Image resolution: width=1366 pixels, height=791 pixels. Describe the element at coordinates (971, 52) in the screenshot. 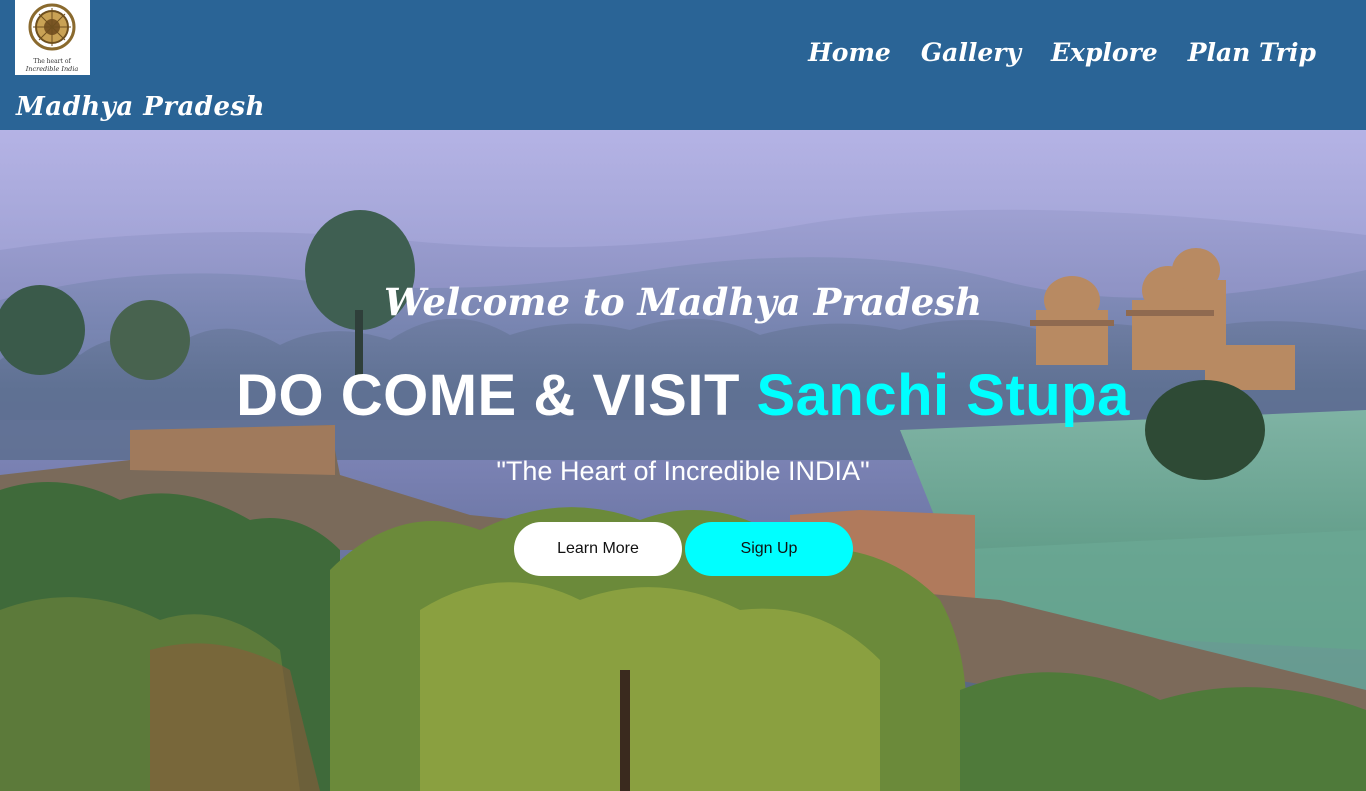

I see `nav-gallery: Gallery` at that location.